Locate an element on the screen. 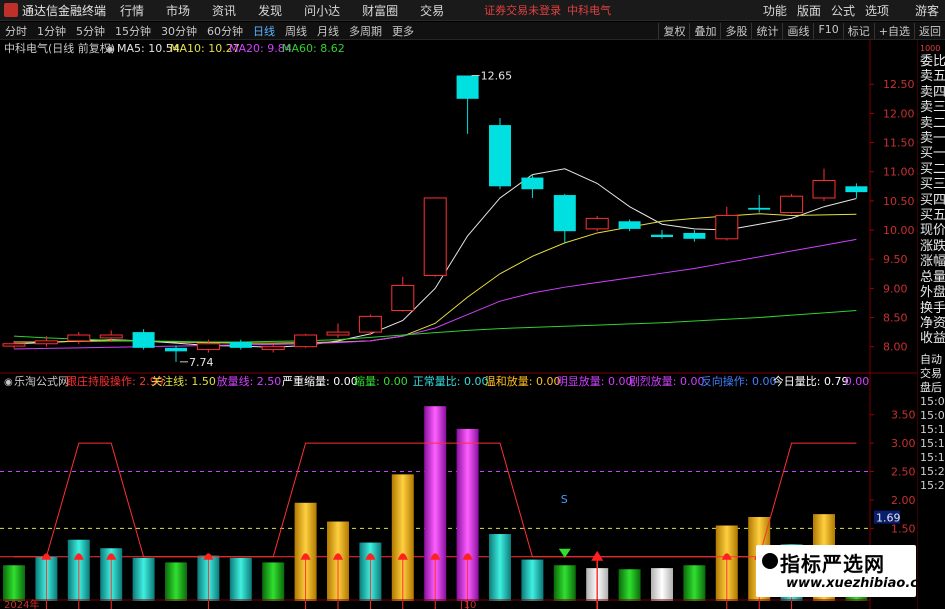 This screenshot has height=609, width=945. menu-discover: 发现 is located at coordinates (270, 10).